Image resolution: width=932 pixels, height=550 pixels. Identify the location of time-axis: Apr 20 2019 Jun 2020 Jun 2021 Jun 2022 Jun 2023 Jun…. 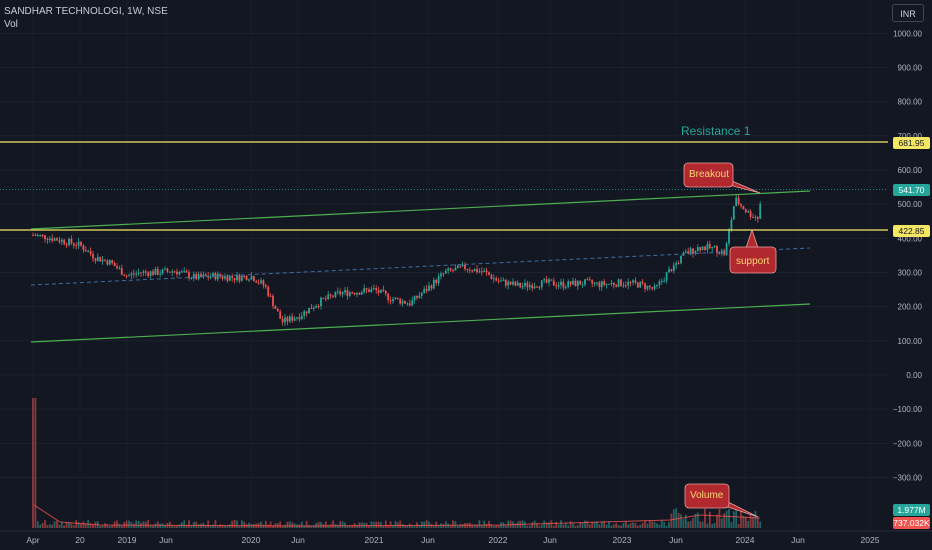
(452, 540).